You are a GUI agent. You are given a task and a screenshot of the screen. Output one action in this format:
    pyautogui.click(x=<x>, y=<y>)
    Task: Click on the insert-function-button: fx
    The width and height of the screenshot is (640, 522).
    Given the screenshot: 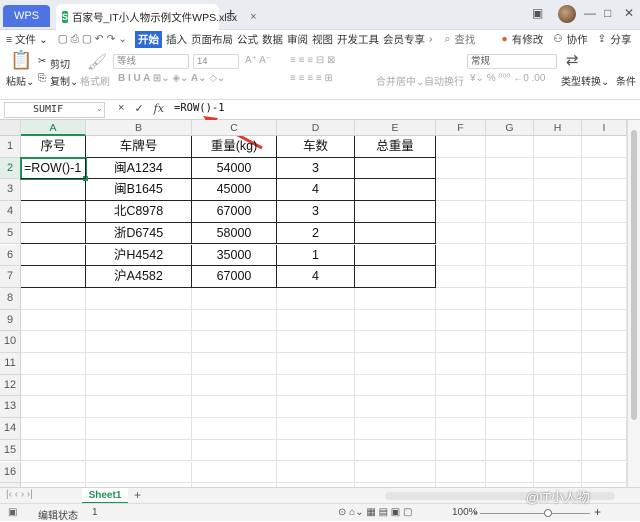 What is the action you would take?
    pyautogui.click(x=159, y=108)
    